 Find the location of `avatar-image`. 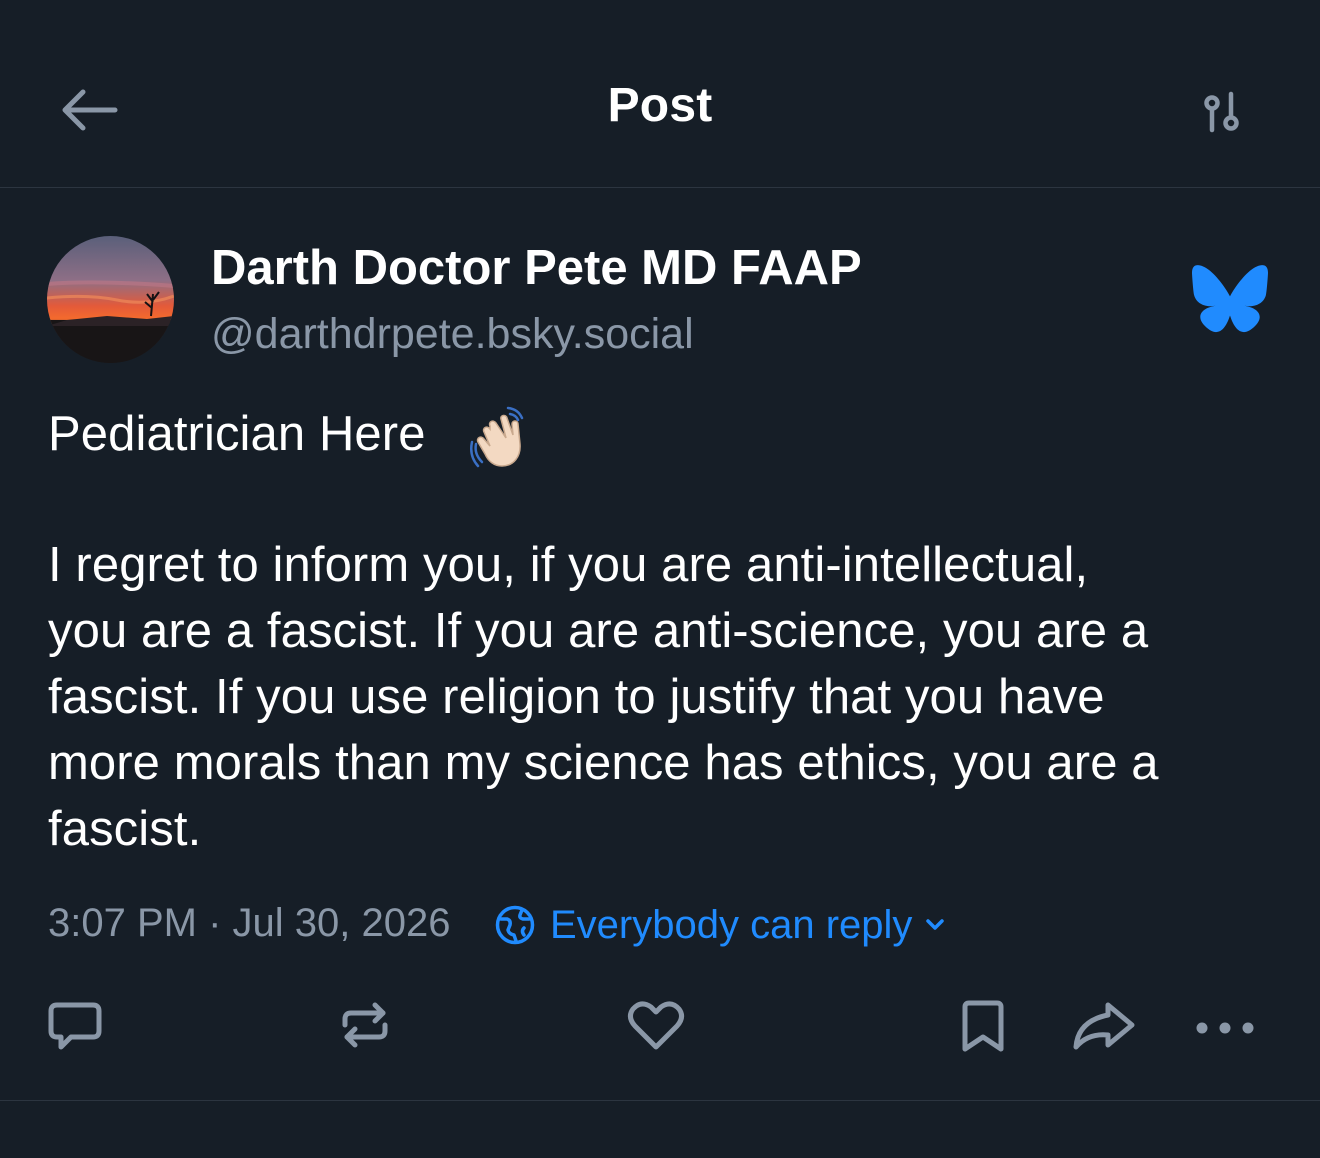

avatar-image is located at coordinates (110, 299).